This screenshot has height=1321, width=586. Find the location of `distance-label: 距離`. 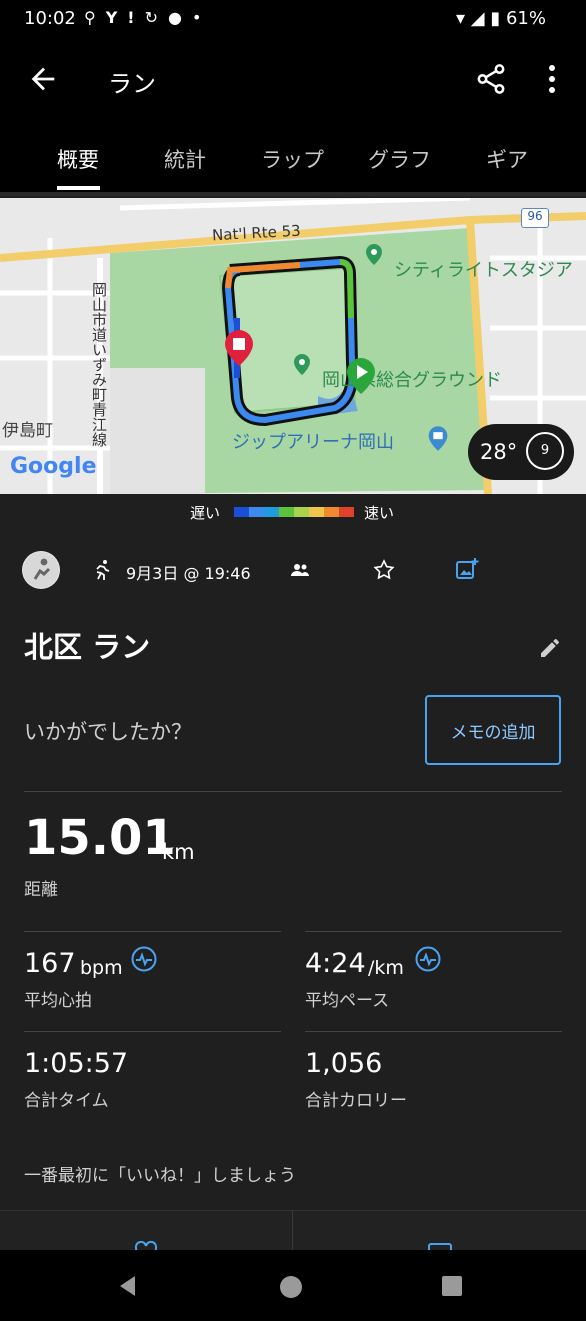

distance-label: 距離 is located at coordinates (41, 890).